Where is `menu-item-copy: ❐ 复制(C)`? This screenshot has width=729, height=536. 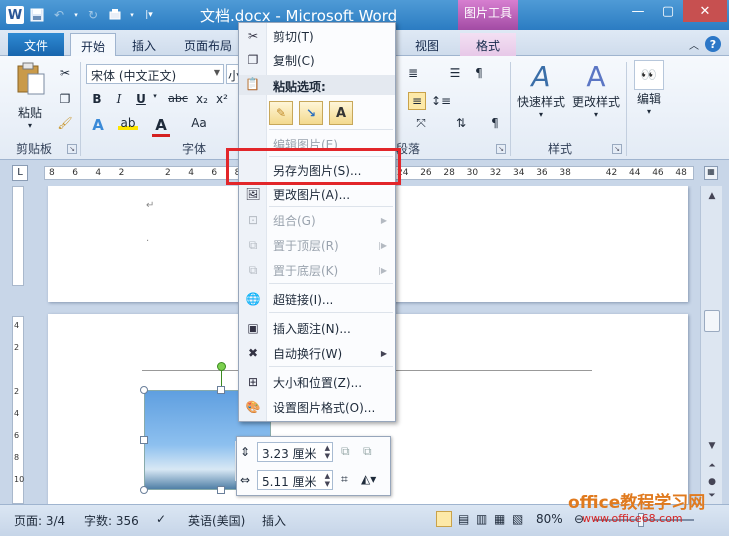
menu-item-copy: ❐ 复制(C) is located at coordinates (317, 60).